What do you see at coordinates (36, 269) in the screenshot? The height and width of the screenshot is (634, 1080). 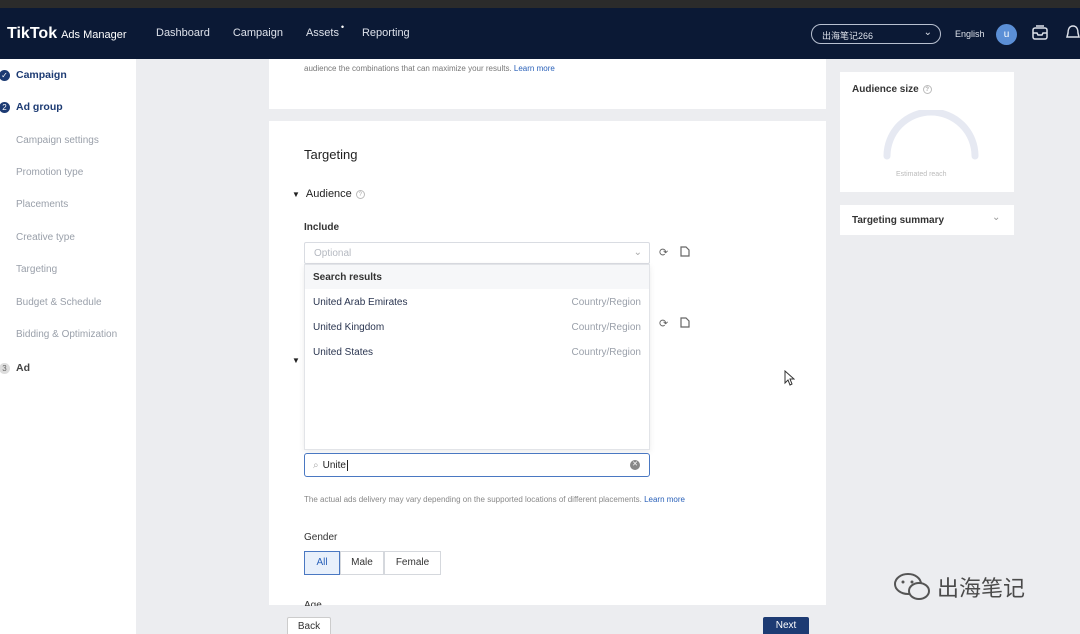 I see `sidebar-item-targeting: Targeting` at bounding box center [36, 269].